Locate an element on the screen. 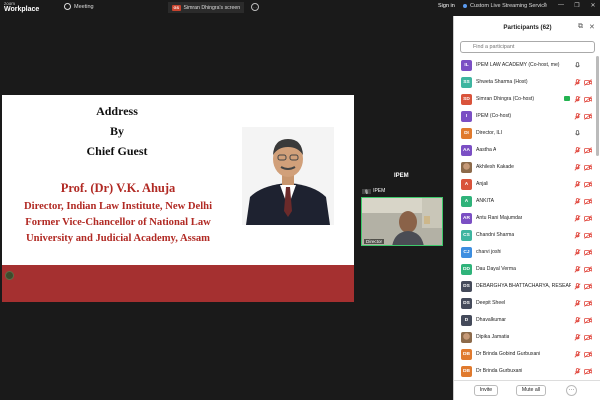  participant-row: A Anjali is located at coordinates (527, 184).